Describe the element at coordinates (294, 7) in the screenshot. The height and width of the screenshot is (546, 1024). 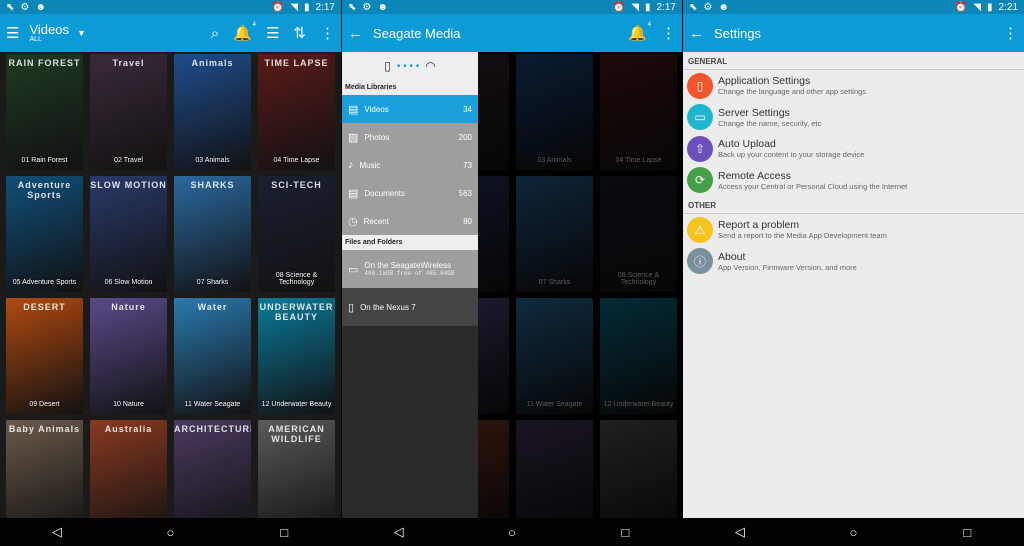
I see `wifi-icon: ◥` at that location.